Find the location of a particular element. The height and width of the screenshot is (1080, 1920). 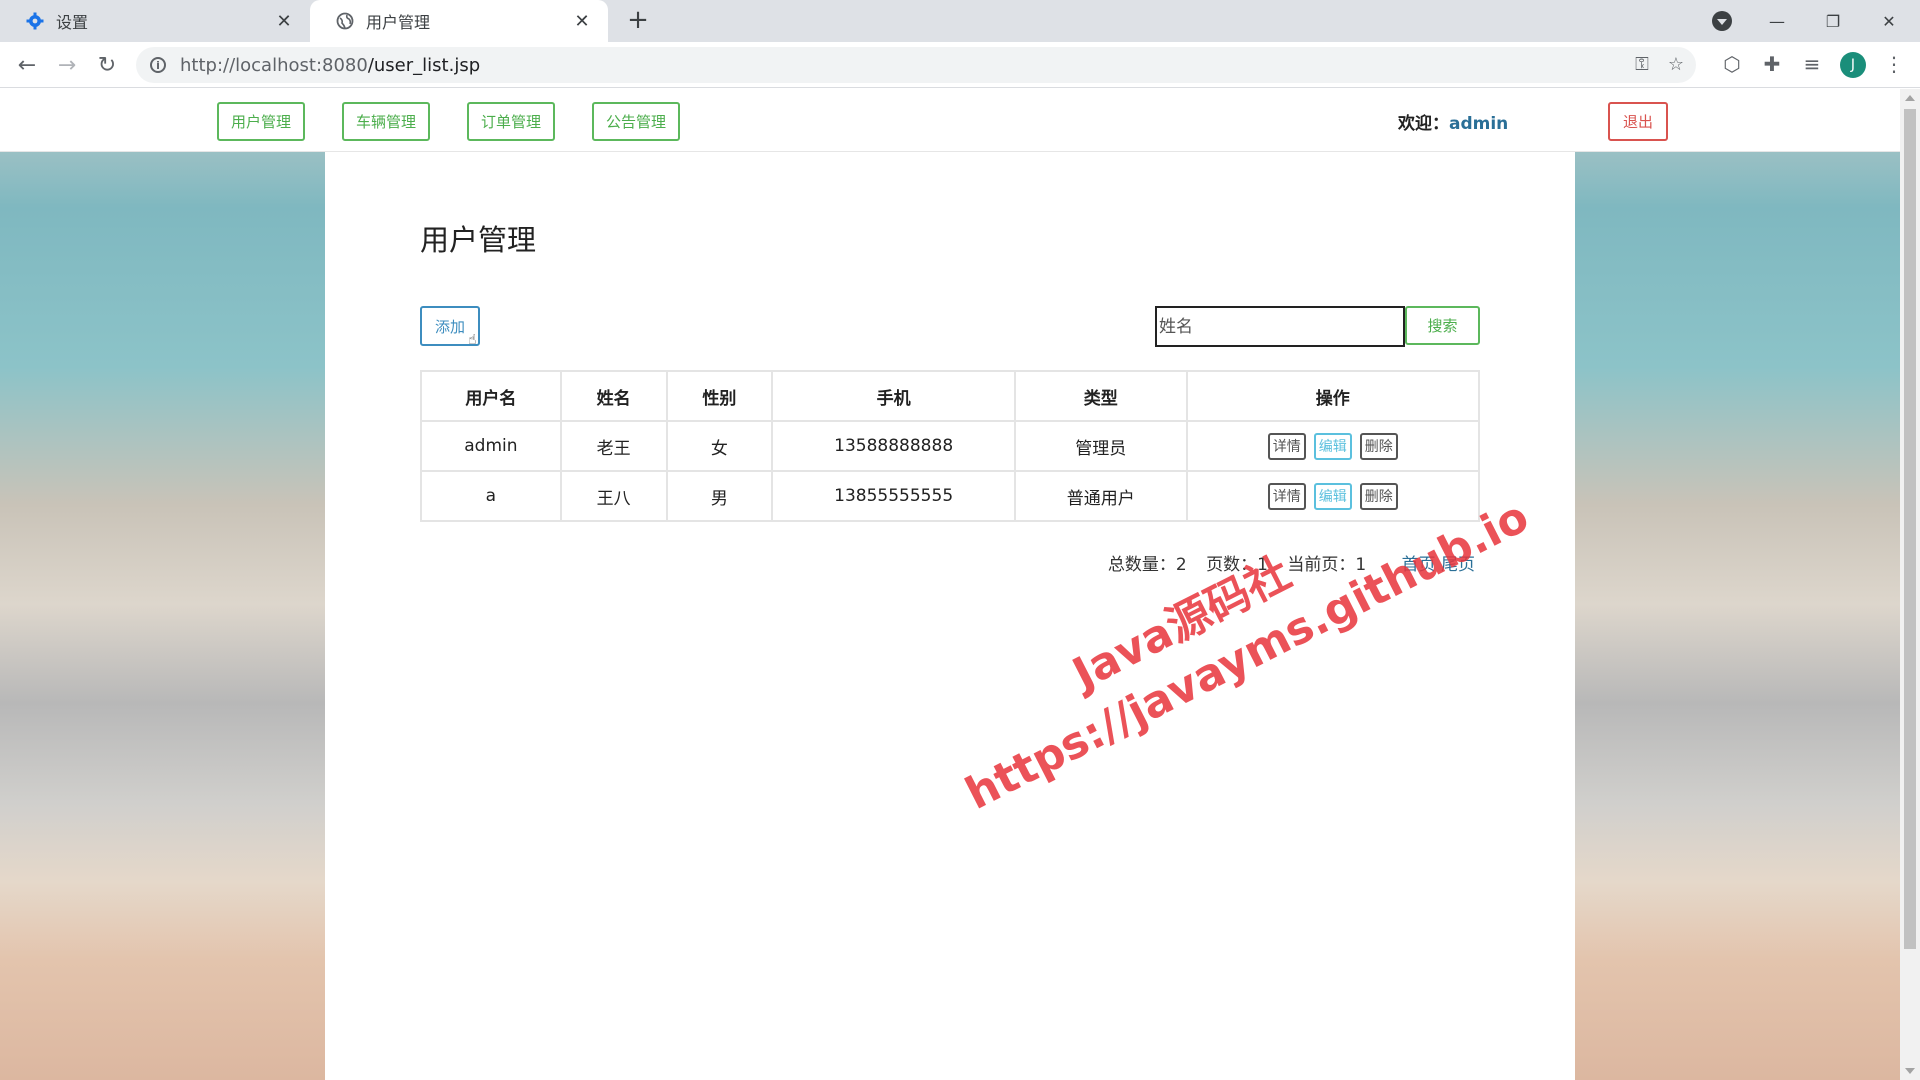

cell-username: admin is located at coordinates (491, 446).